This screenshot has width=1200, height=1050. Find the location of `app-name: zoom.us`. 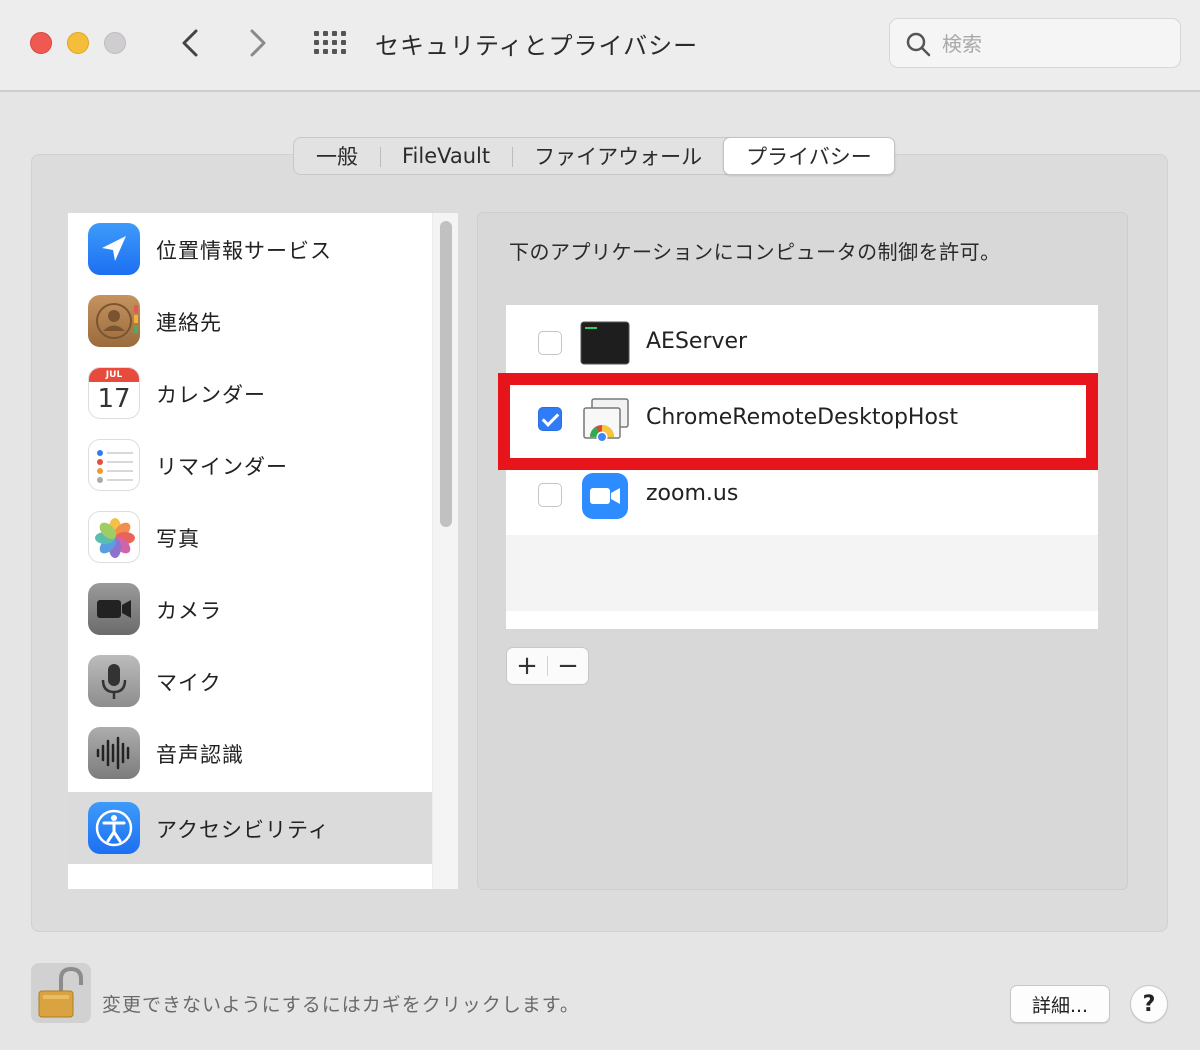

app-name: zoom.us is located at coordinates (692, 493).